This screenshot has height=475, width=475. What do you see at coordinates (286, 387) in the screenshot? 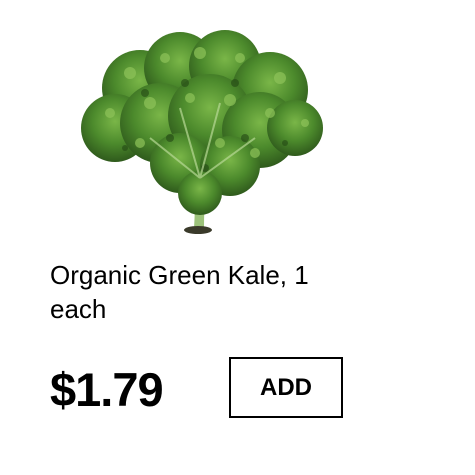
I see `add-to-cart-button: ADD` at bounding box center [286, 387].